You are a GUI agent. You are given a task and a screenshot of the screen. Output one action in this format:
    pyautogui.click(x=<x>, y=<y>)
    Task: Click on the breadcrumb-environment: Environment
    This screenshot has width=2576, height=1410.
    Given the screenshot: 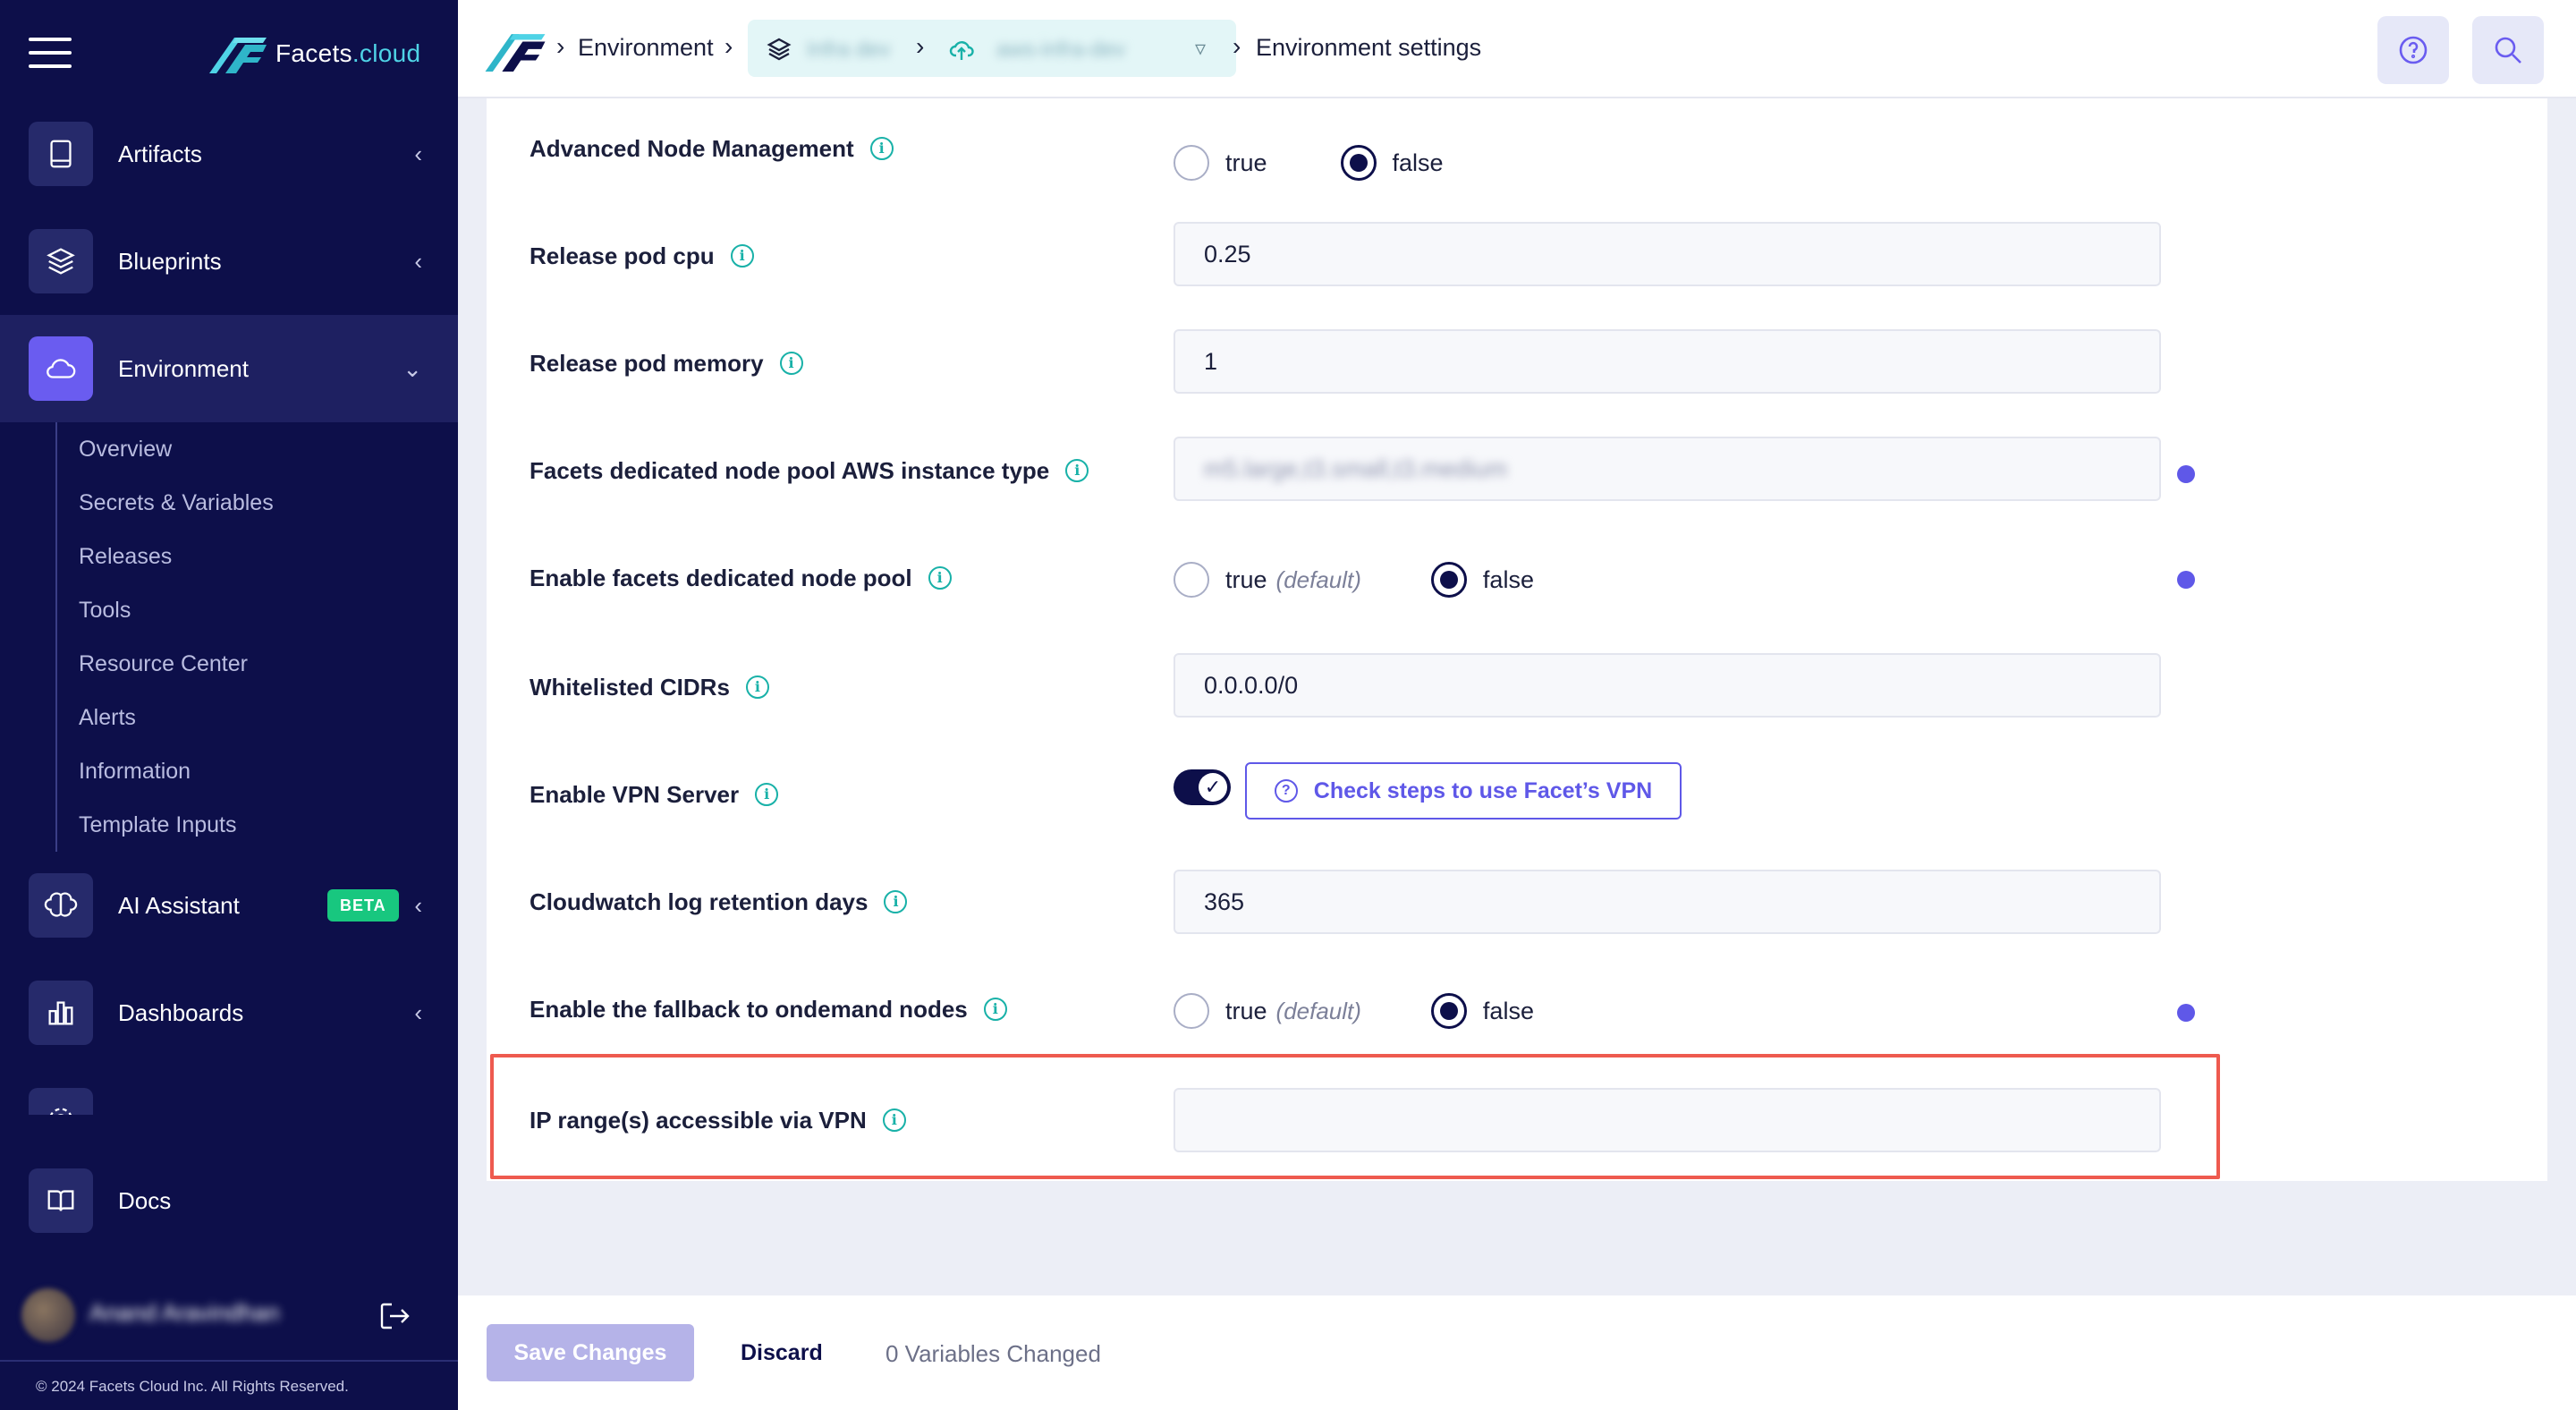 What is the action you would take?
    pyautogui.click(x=646, y=48)
    